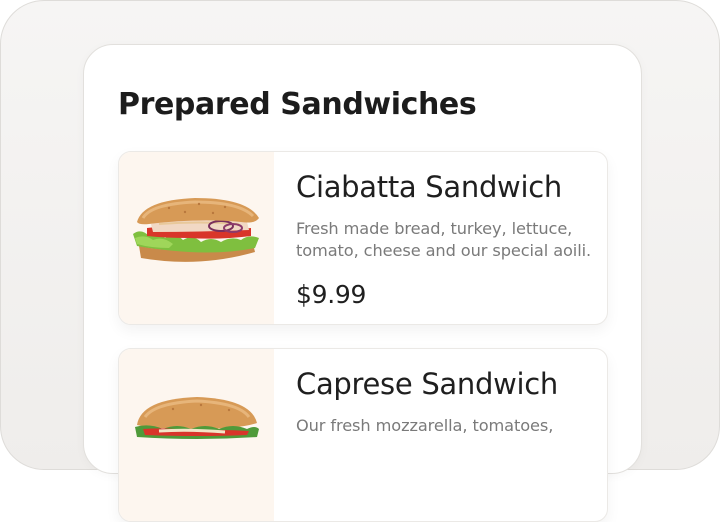 This screenshot has height=522, width=720. Describe the element at coordinates (331, 294) in the screenshot. I see `product-price: $9.99` at that location.